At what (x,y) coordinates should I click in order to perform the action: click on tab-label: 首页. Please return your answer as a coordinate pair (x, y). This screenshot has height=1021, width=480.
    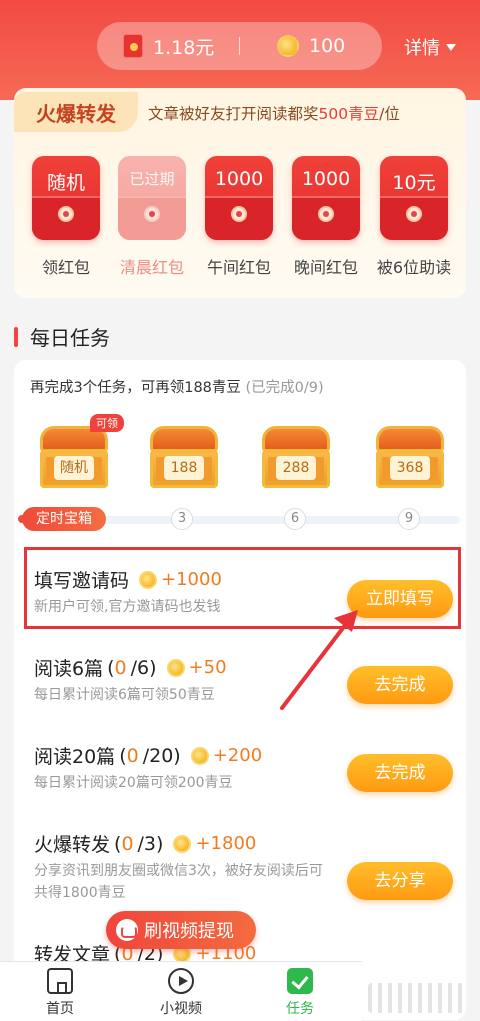
    Looking at the image, I should click on (60, 1009).